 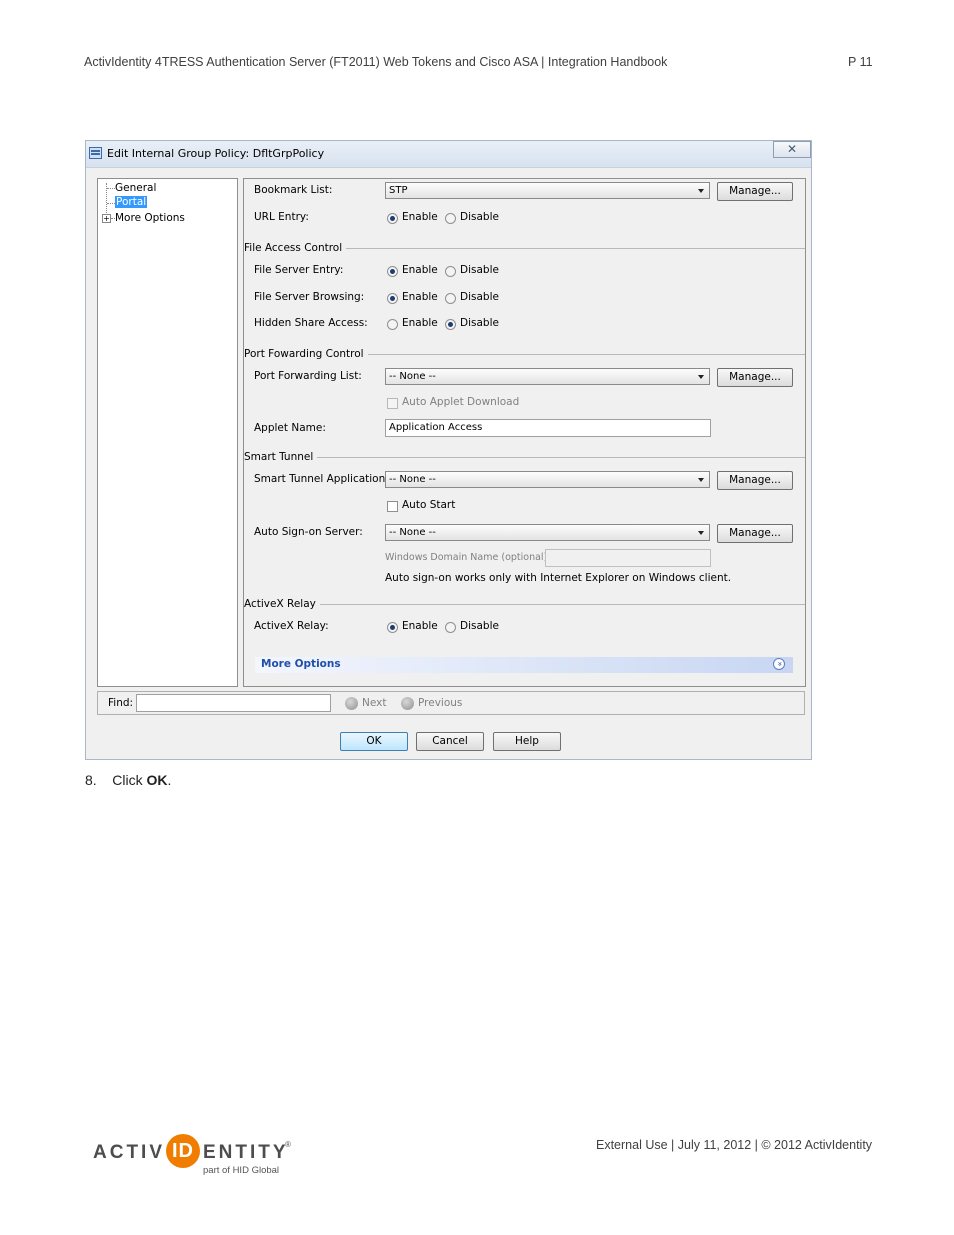 I want to click on bookmark-list-value: STP, so click(x=398, y=190).